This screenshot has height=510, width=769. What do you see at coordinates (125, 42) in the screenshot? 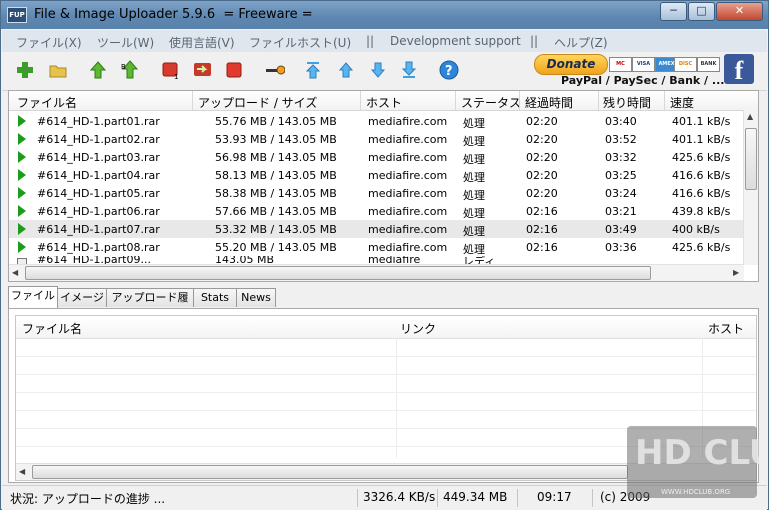
I see `menu-tools: ツール(W)` at bounding box center [125, 42].